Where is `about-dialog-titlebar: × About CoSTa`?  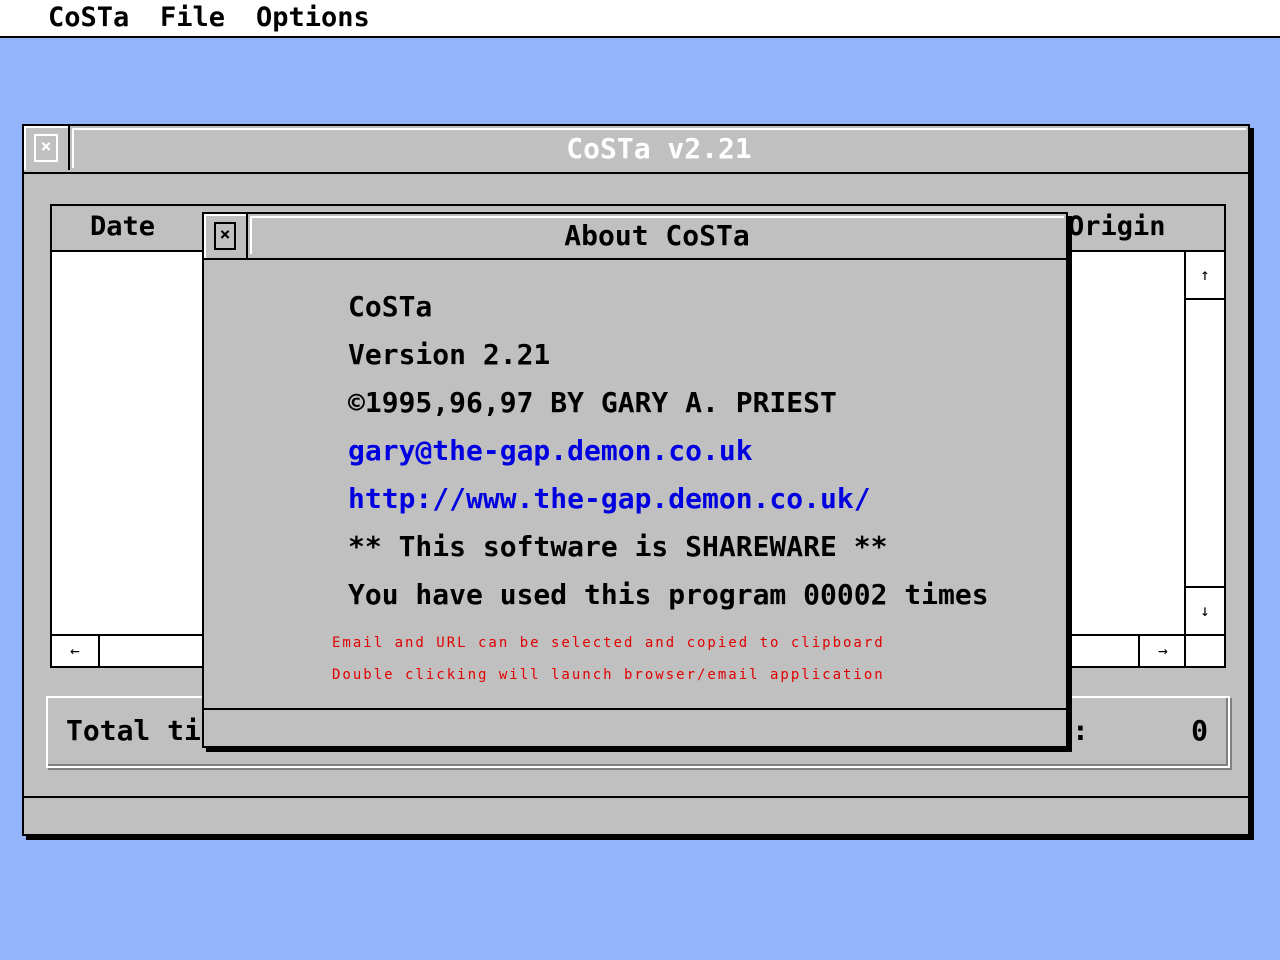 about-dialog-titlebar: × About CoSTa is located at coordinates (635, 237).